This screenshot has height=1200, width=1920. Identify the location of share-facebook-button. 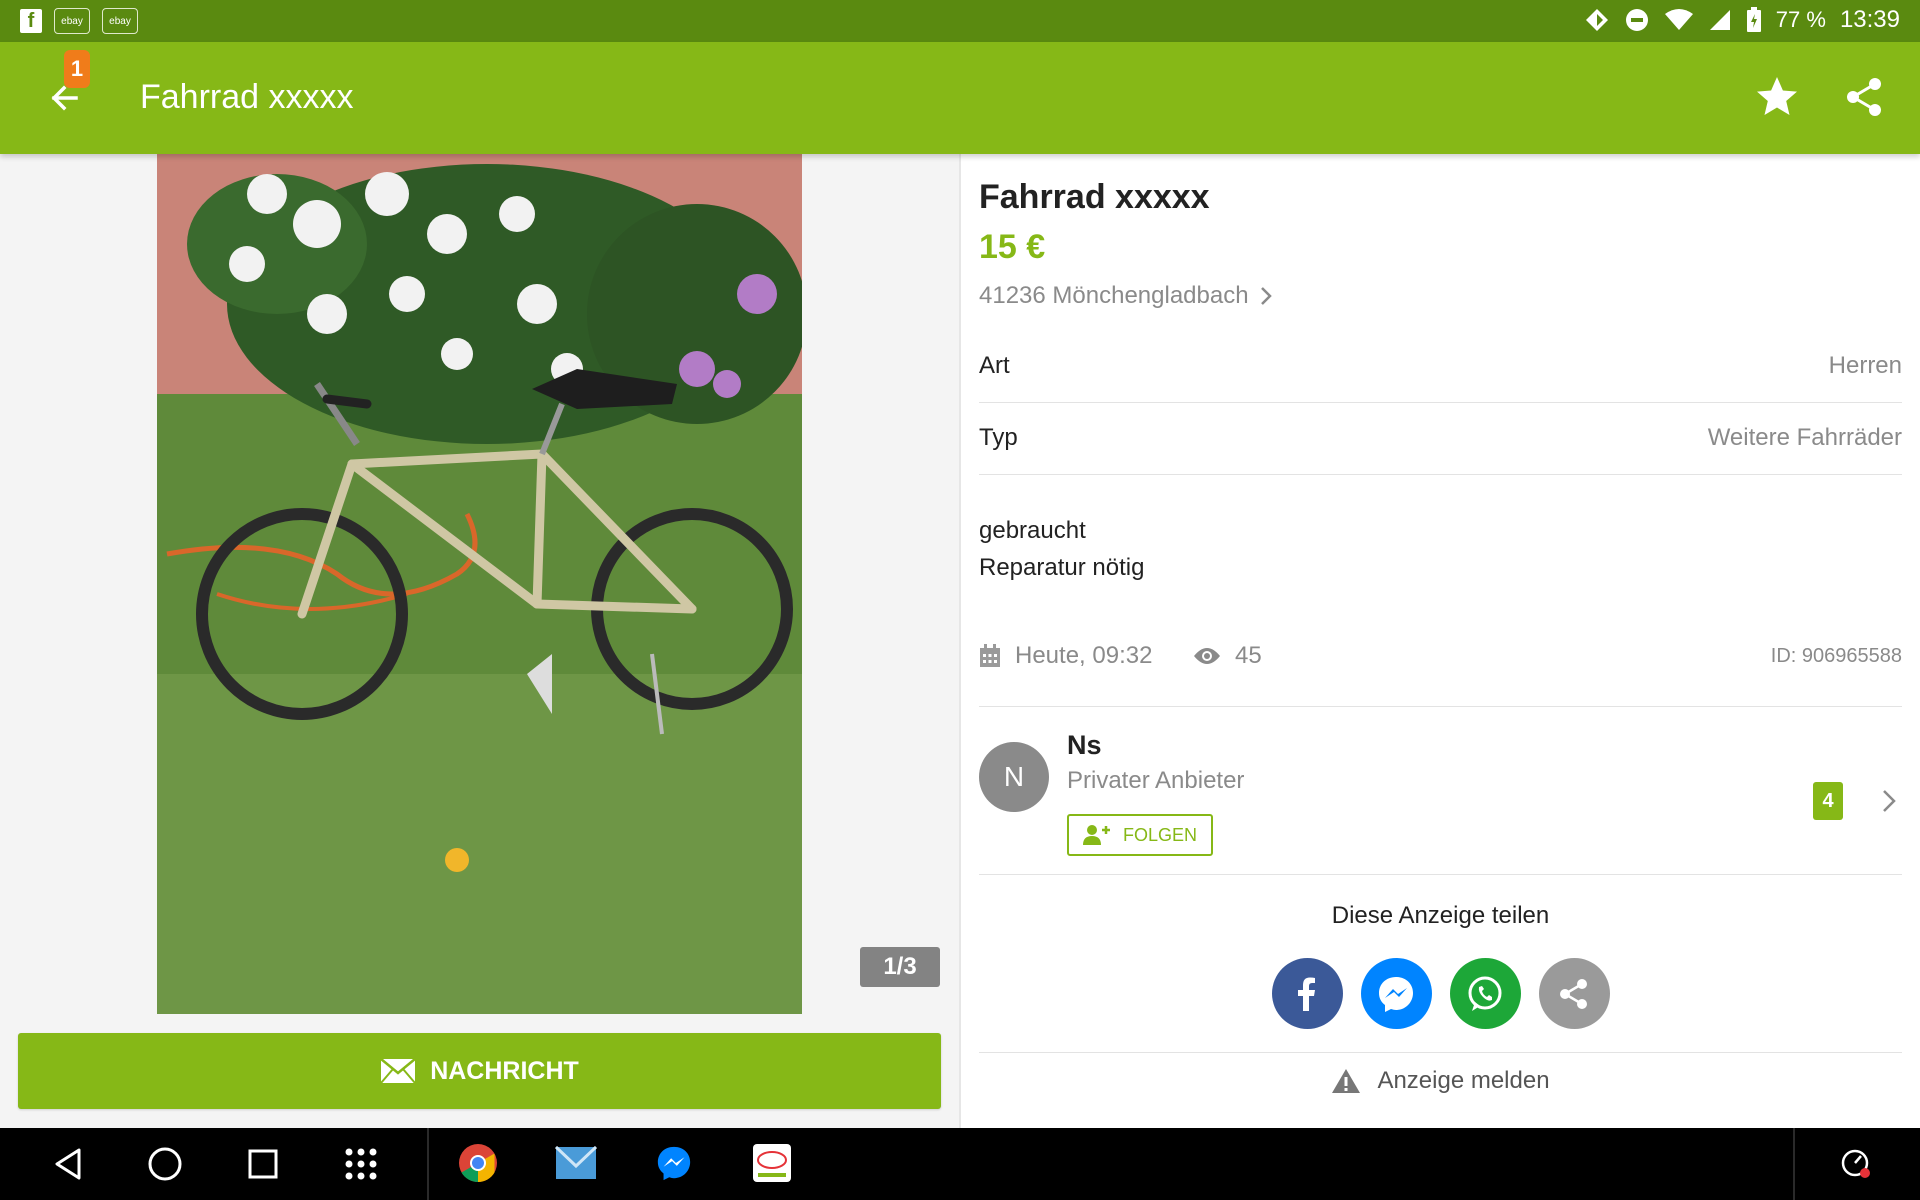
(1307, 993).